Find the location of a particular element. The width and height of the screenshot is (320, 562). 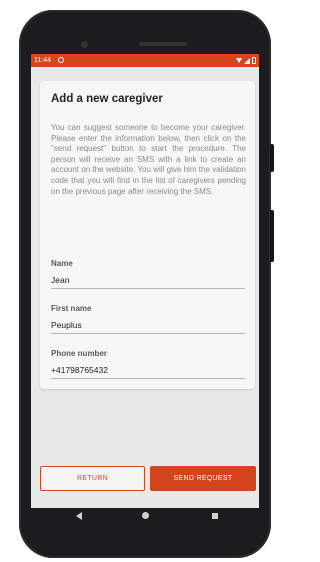

status-bar: 11:44 is located at coordinates (145, 60).